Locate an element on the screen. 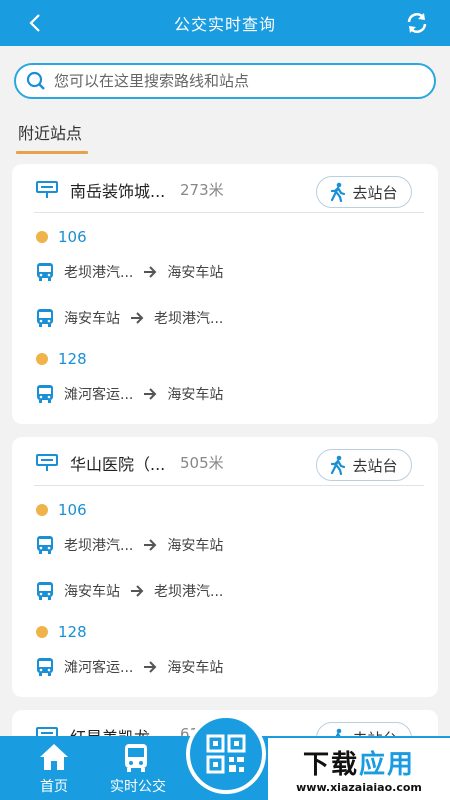 This screenshot has height=800, width=450. tab-underline is located at coordinates (52, 152).